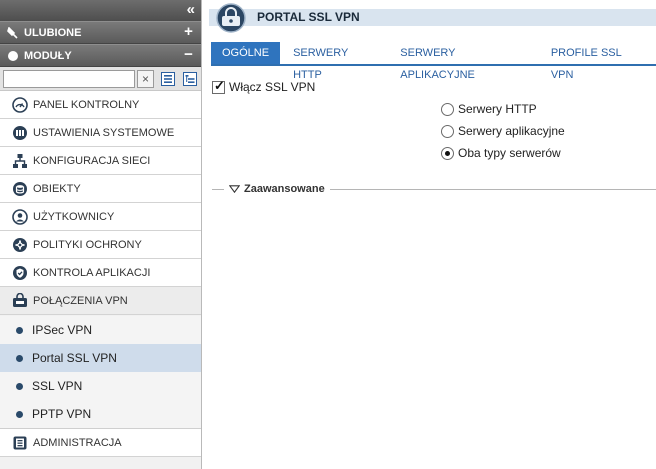 The height and width of the screenshot is (469, 656). What do you see at coordinates (308, 17) in the screenshot?
I see `page-title: PORTAL SSL VPN` at bounding box center [308, 17].